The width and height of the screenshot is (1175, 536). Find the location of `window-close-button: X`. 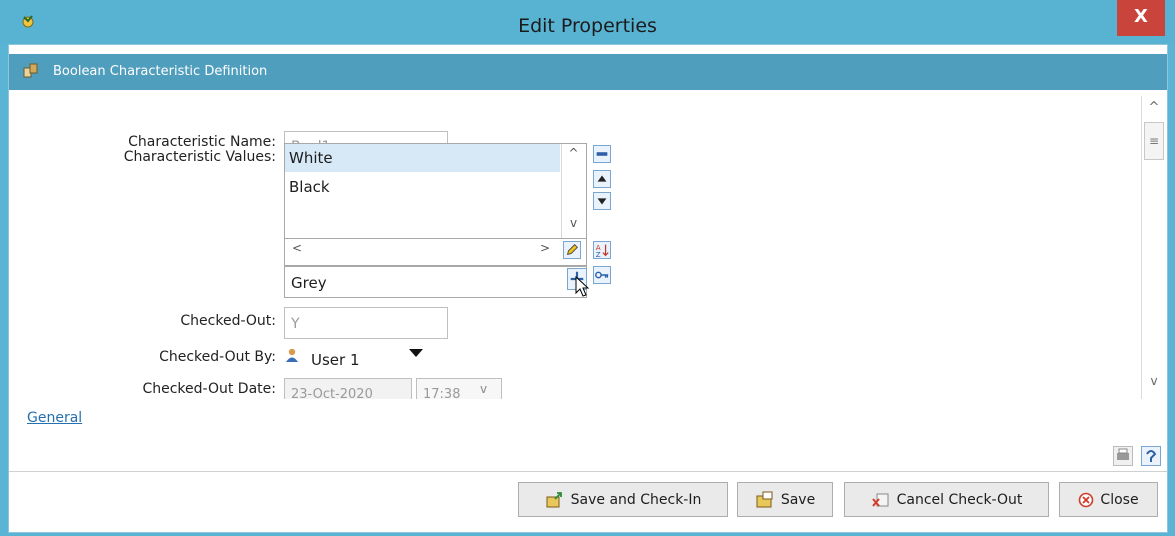

window-close-button: X is located at coordinates (1141, 18).